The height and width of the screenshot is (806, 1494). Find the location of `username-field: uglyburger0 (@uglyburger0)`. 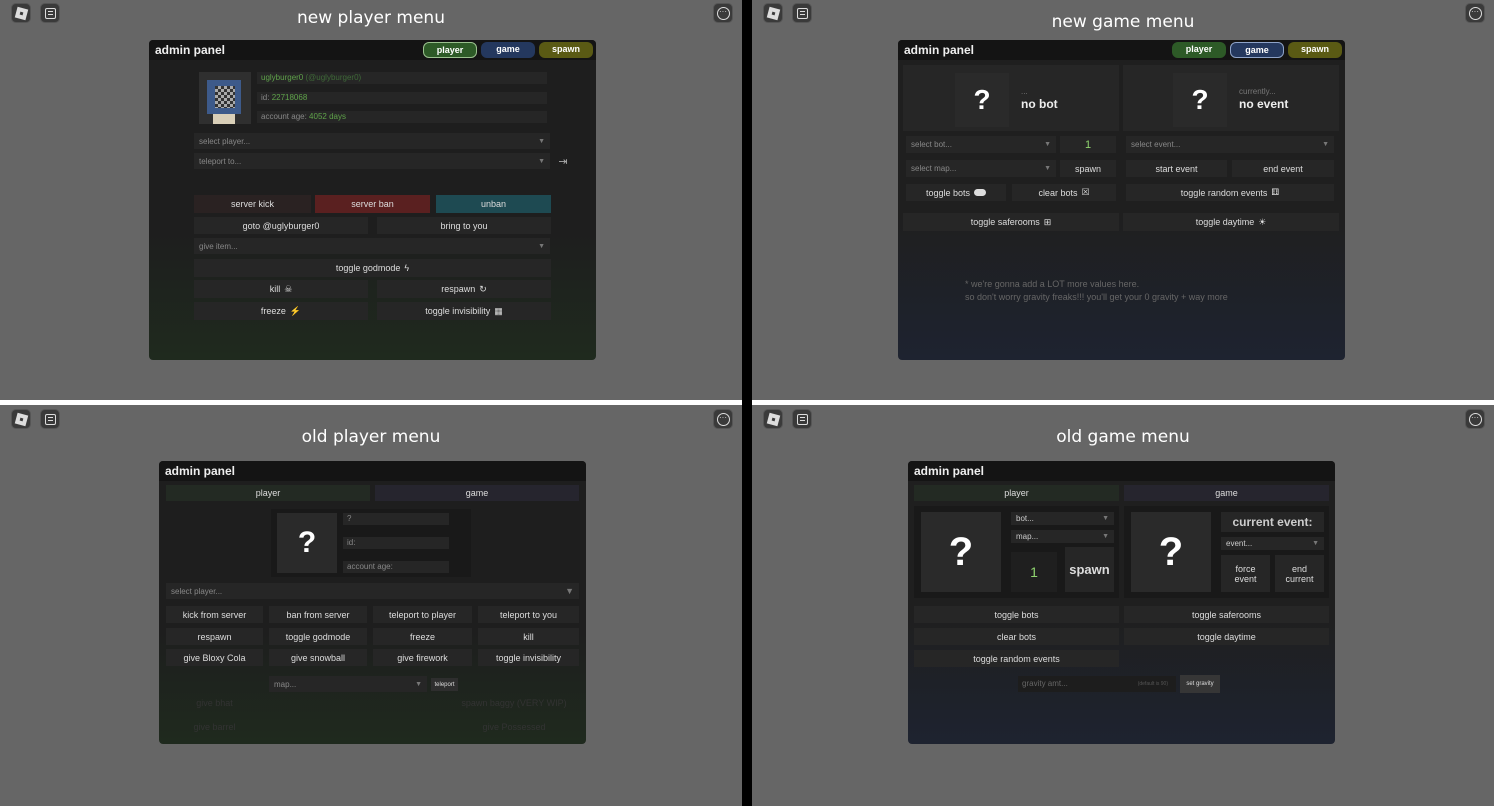

username-field: uglyburger0 (@uglyburger0) is located at coordinates (402, 78).